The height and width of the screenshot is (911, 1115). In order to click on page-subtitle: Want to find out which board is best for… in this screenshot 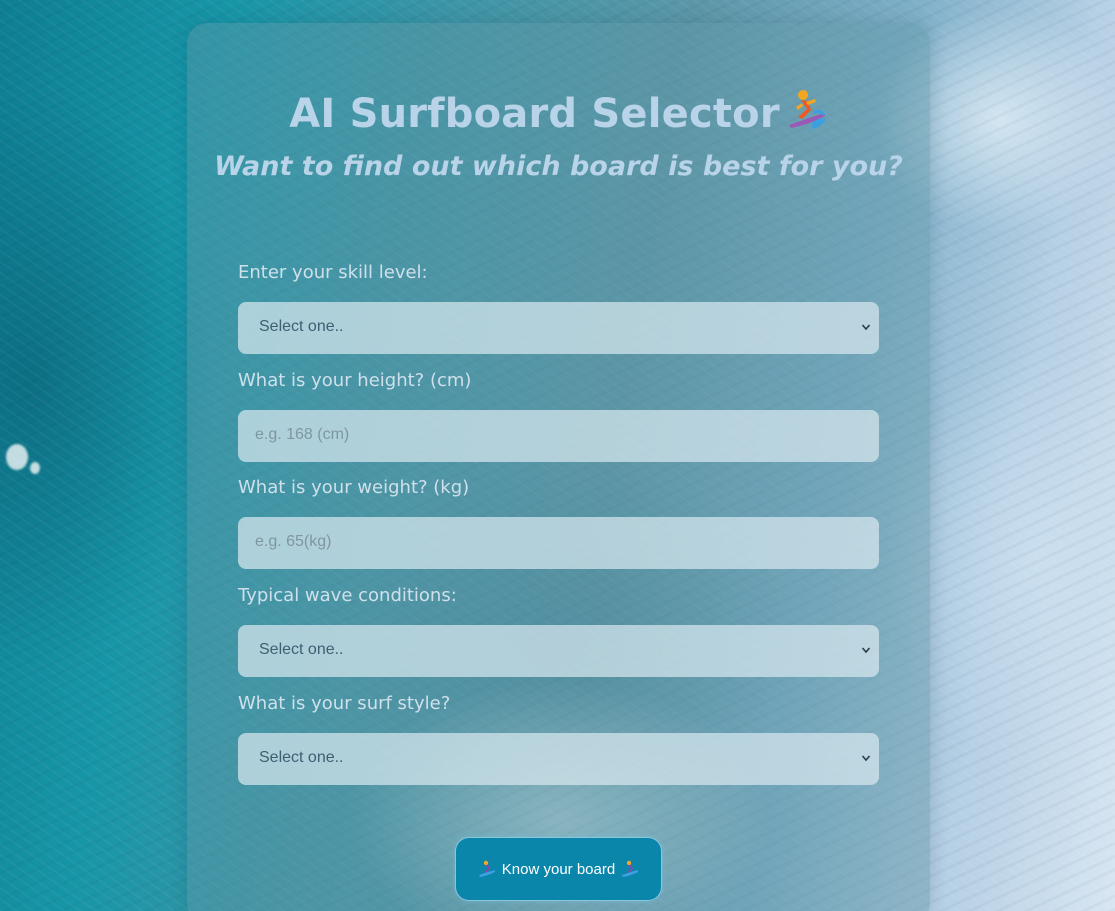, I will do `click(558, 166)`.